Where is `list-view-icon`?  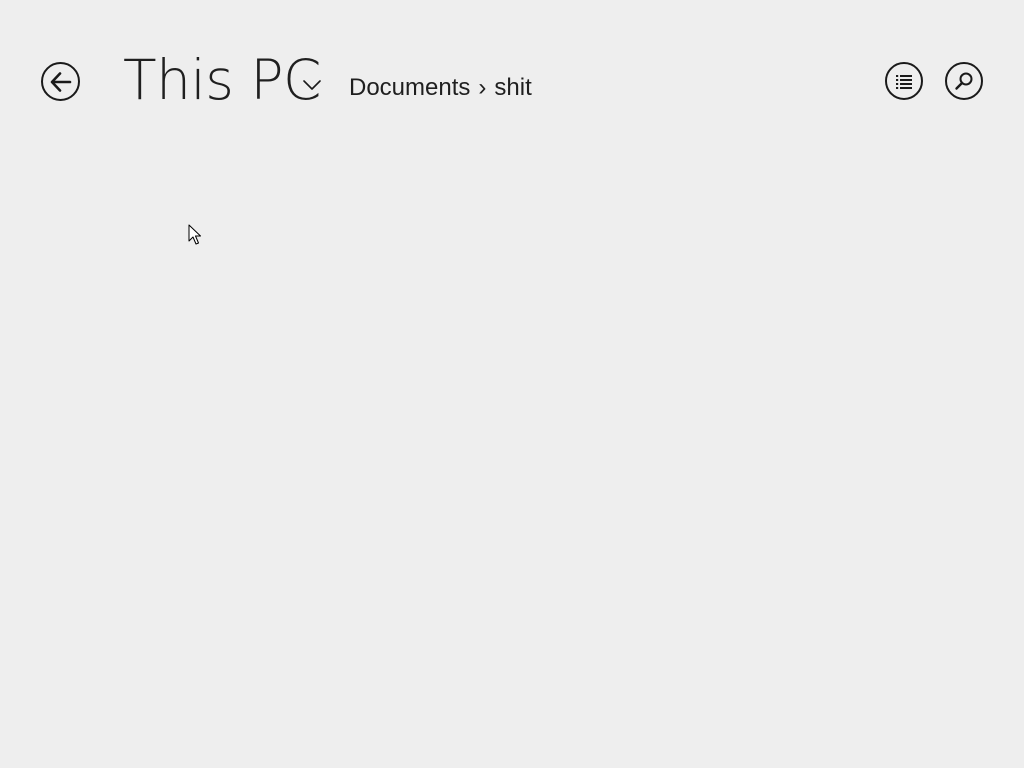 list-view-icon is located at coordinates (904, 82).